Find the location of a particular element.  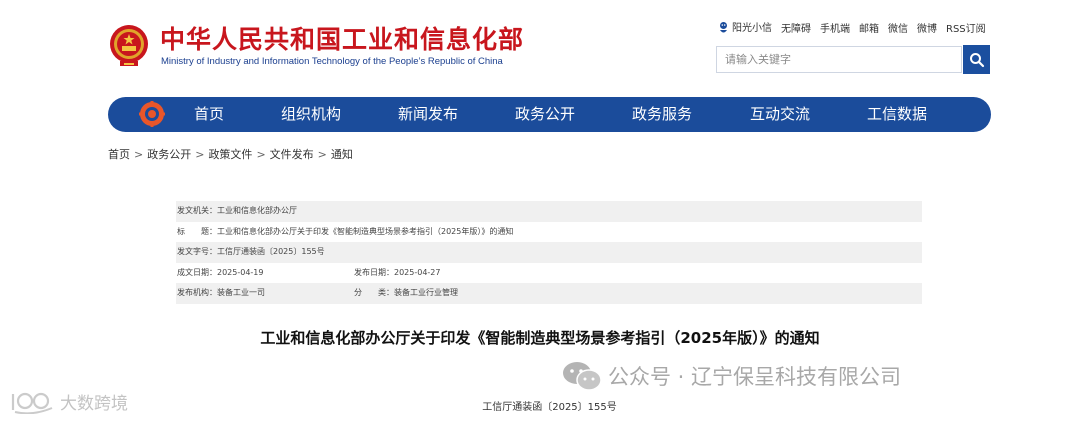

breadcrumb: 首页 > 政务公开 > 政策文件 > 文件发布 > 通知 is located at coordinates (230, 154).